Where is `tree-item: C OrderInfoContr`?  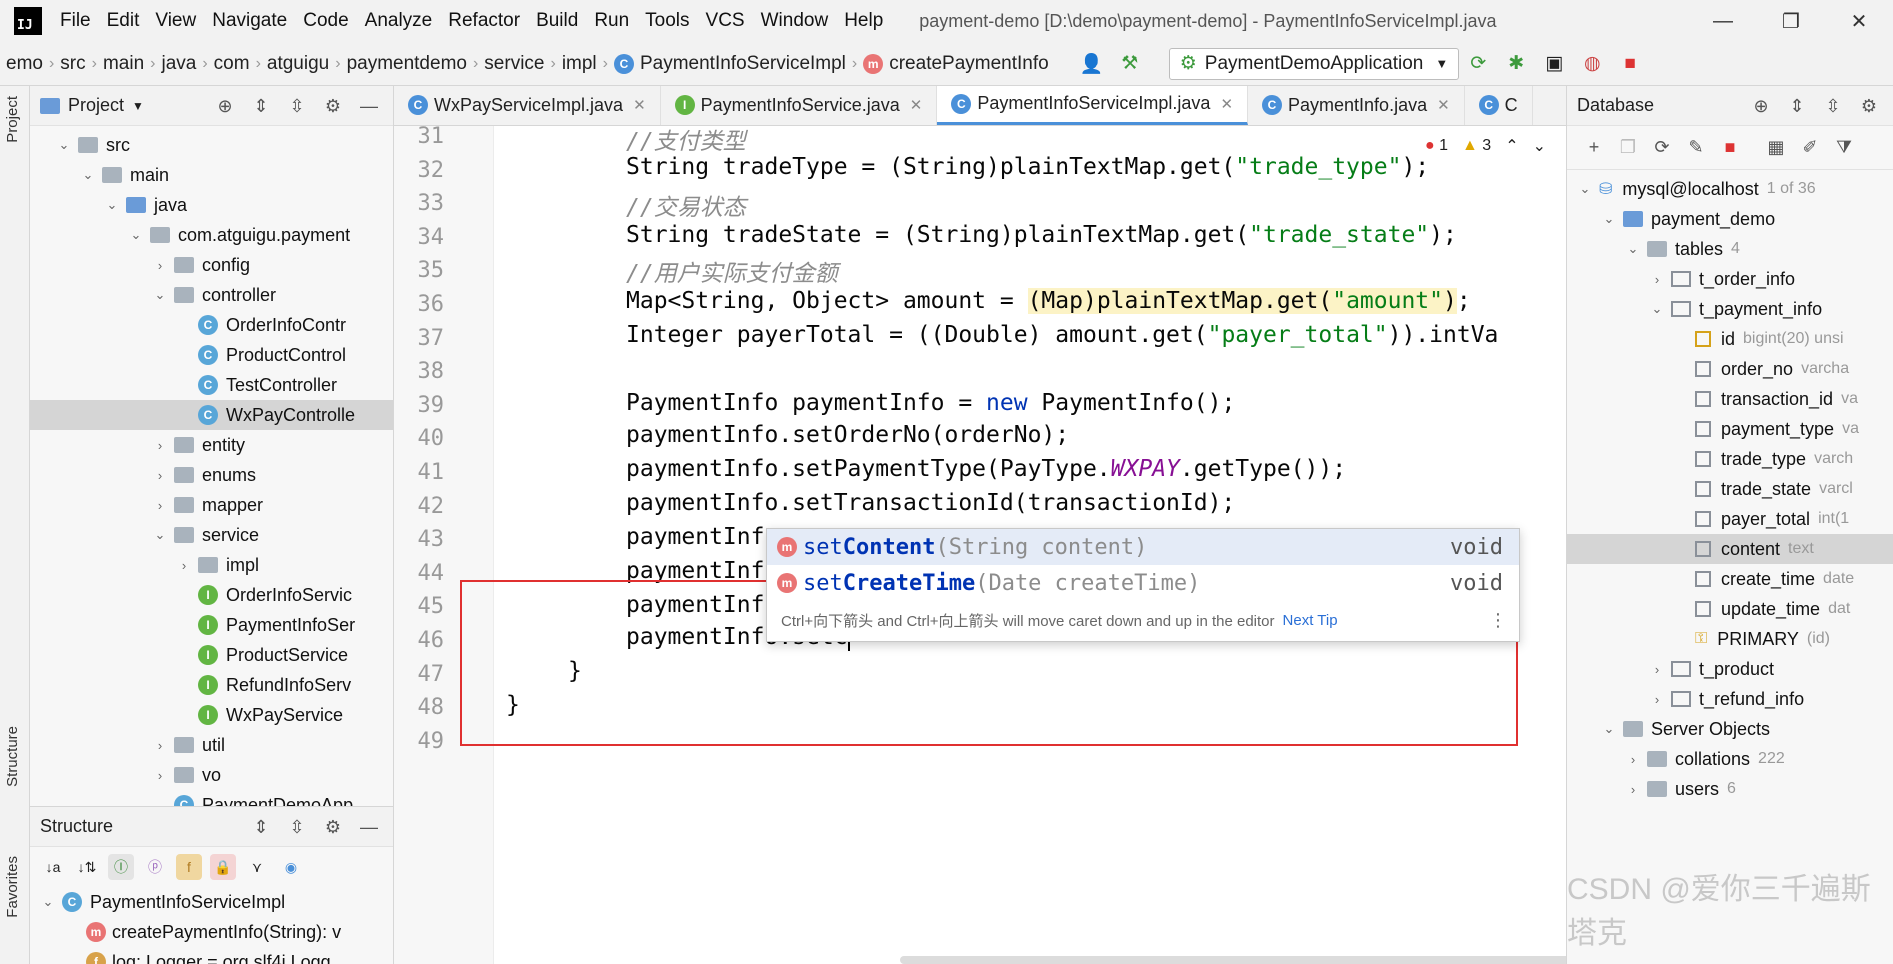
tree-item: C OrderInfoContr is located at coordinates (211, 325).